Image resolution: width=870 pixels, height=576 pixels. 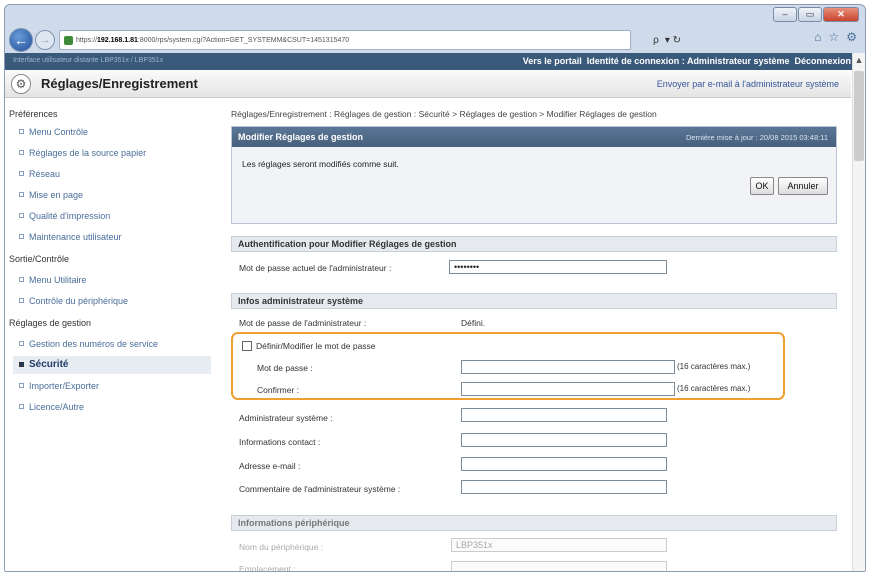 I want to click on sidebar-item-label: Sécurité, so click(x=49, y=364).